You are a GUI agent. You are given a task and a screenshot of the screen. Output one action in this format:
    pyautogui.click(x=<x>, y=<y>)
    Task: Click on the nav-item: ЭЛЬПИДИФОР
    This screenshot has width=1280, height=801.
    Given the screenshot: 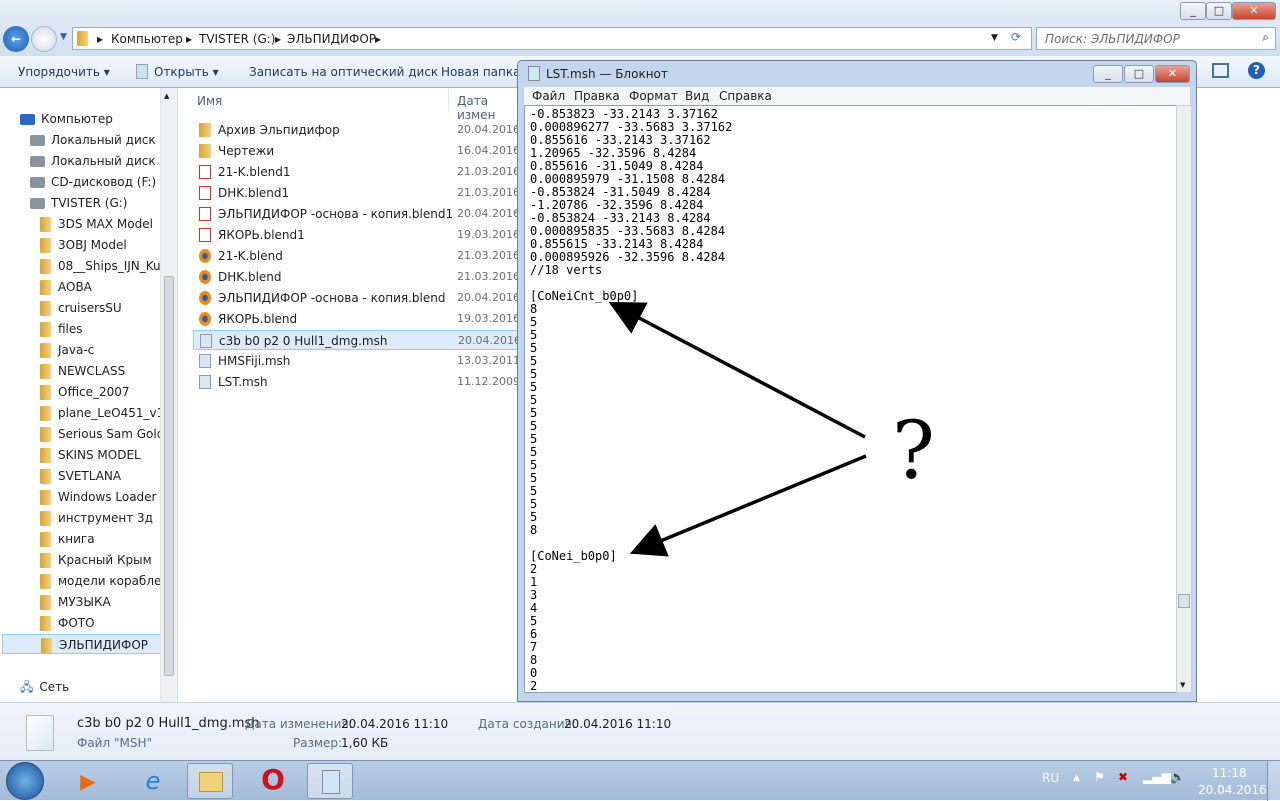 What is the action you would take?
    pyautogui.click(x=88, y=644)
    